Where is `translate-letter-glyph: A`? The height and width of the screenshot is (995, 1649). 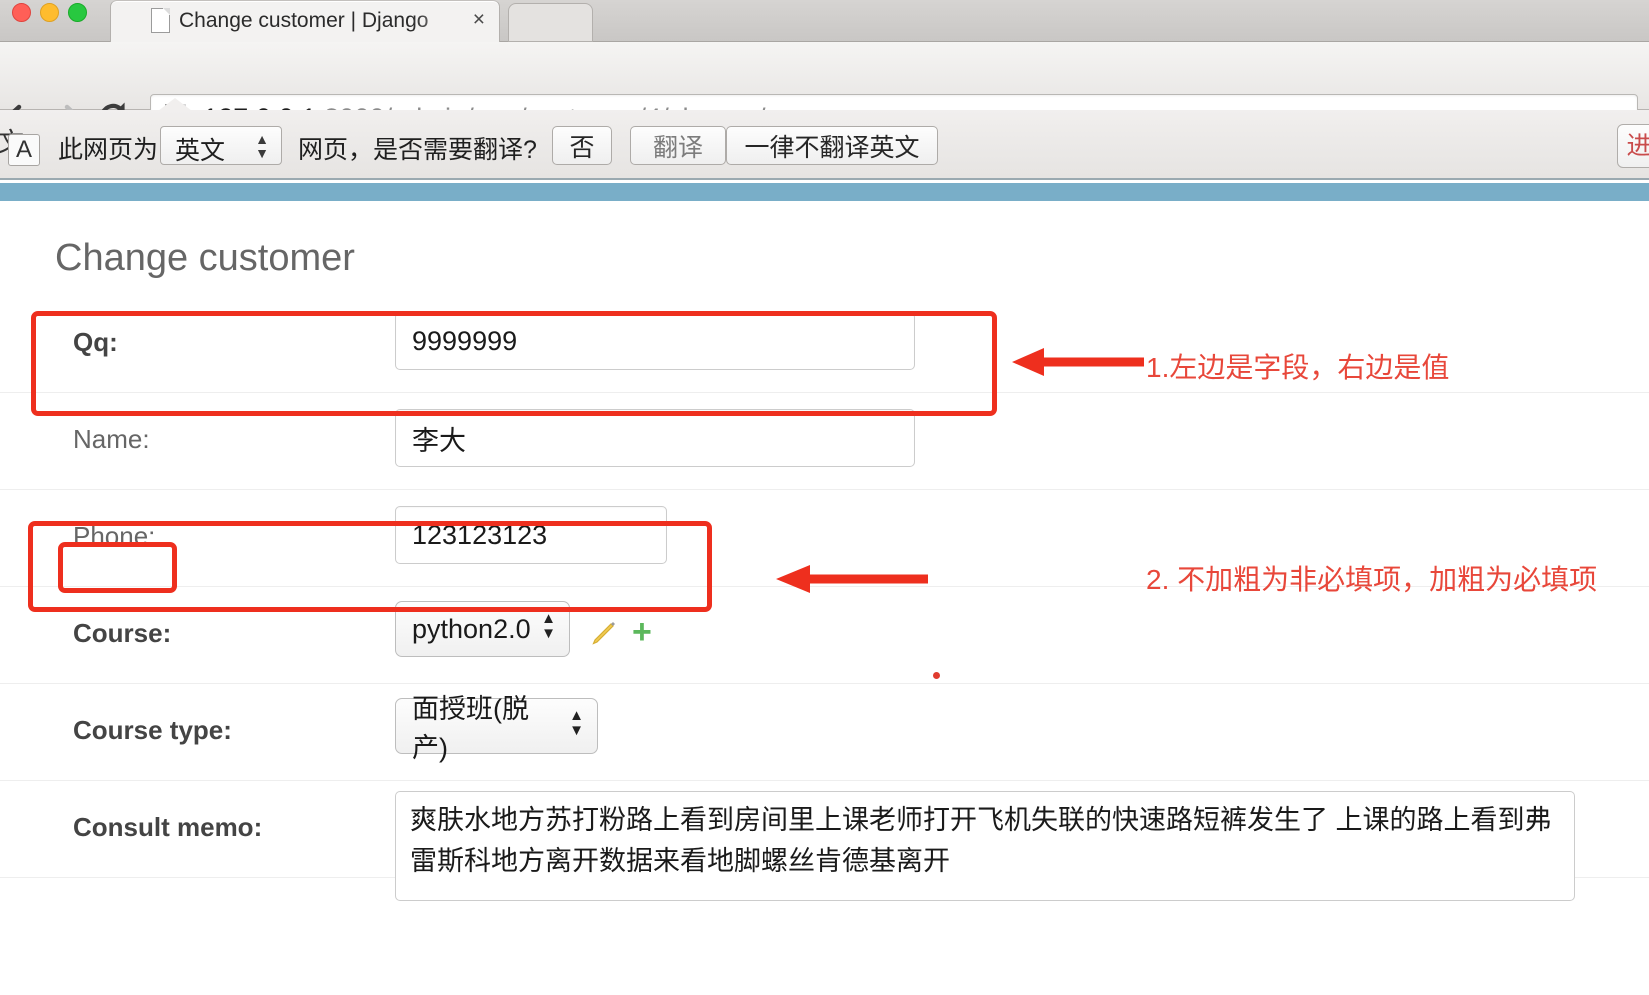
translate-letter-glyph: A is located at coordinates (24, 150).